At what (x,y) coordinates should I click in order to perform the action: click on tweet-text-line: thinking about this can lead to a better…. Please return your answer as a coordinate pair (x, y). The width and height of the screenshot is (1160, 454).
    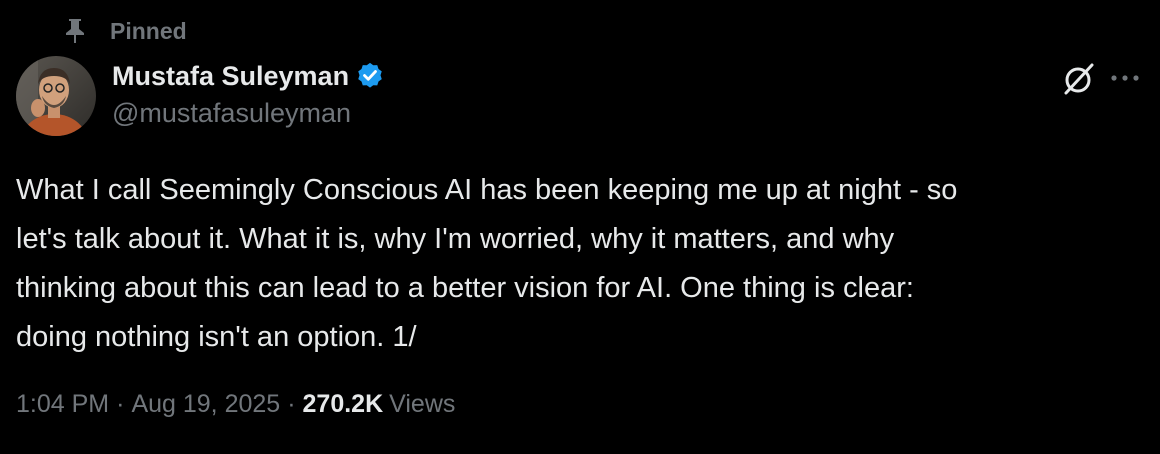
    Looking at the image, I should click on (465, 288).